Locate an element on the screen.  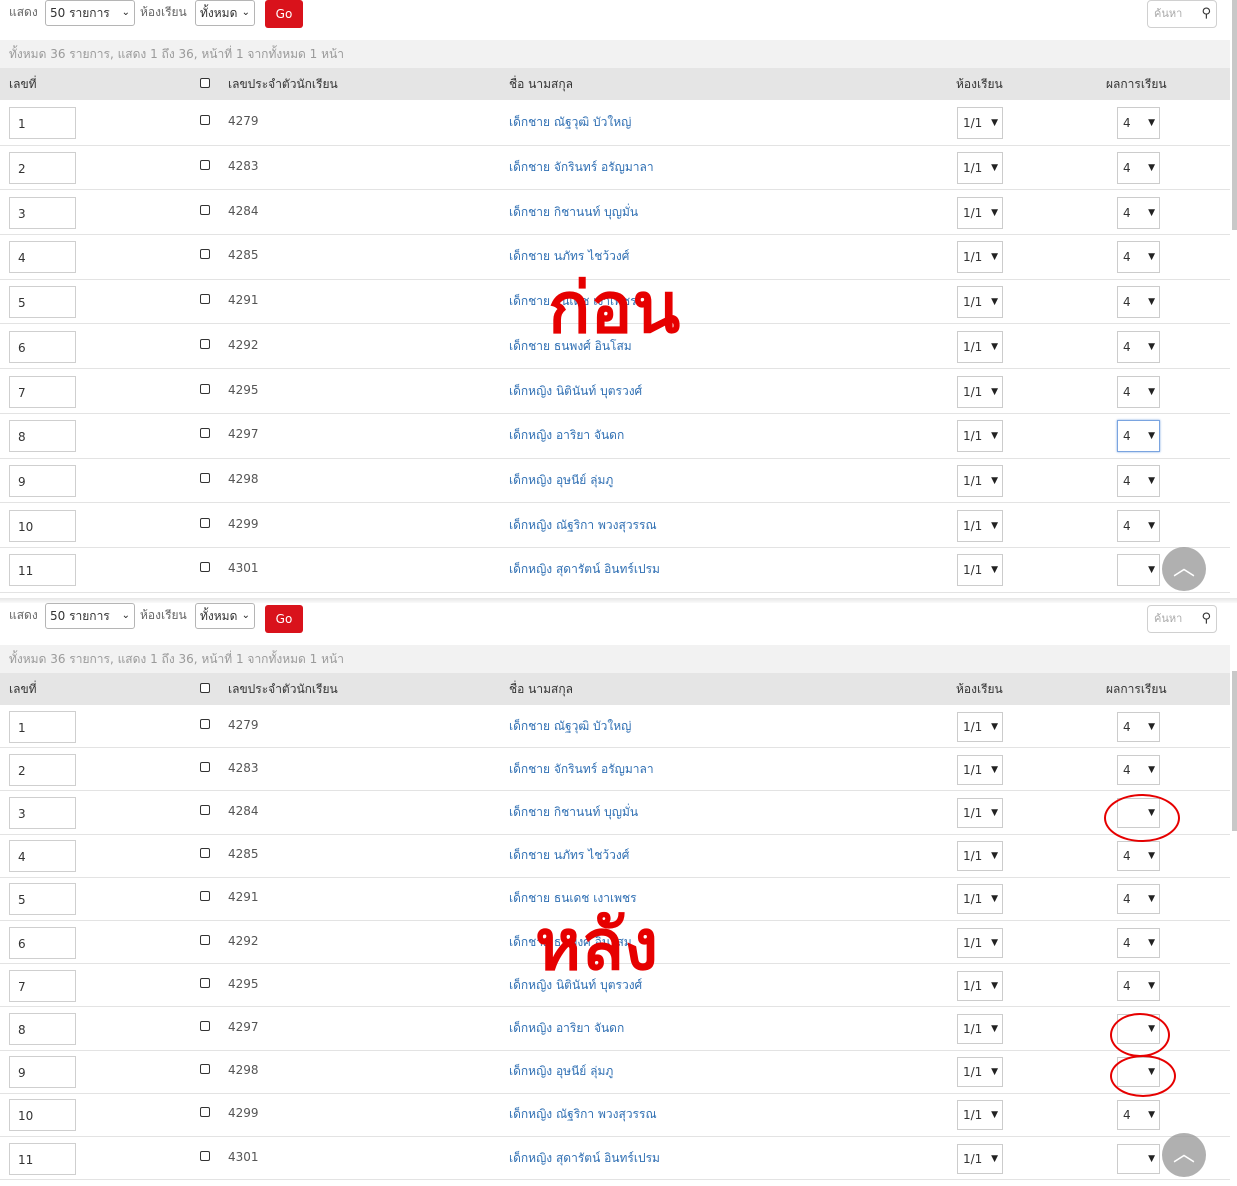
go-button: Go is located at coordinates (284, 14).